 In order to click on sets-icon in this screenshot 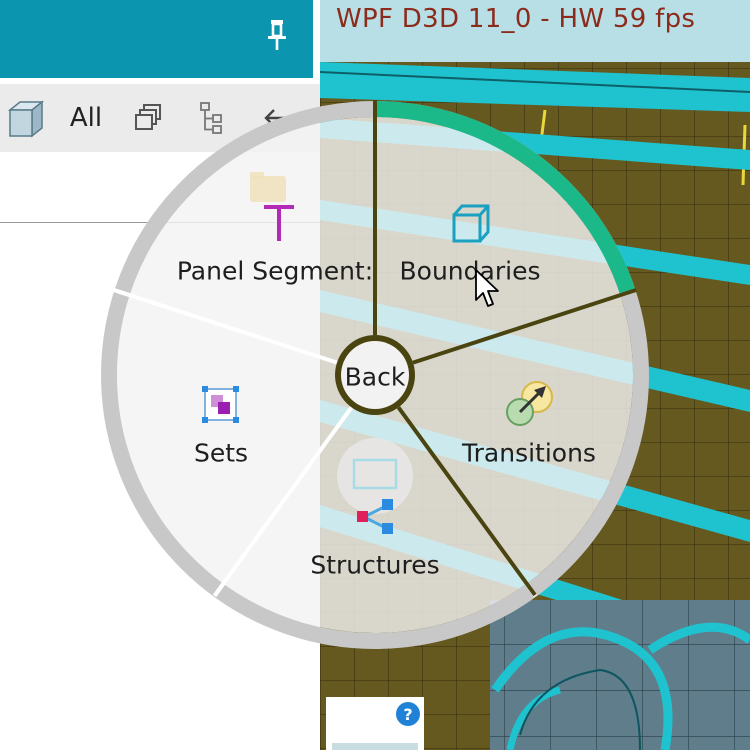, I will do `click(220, 404)`.